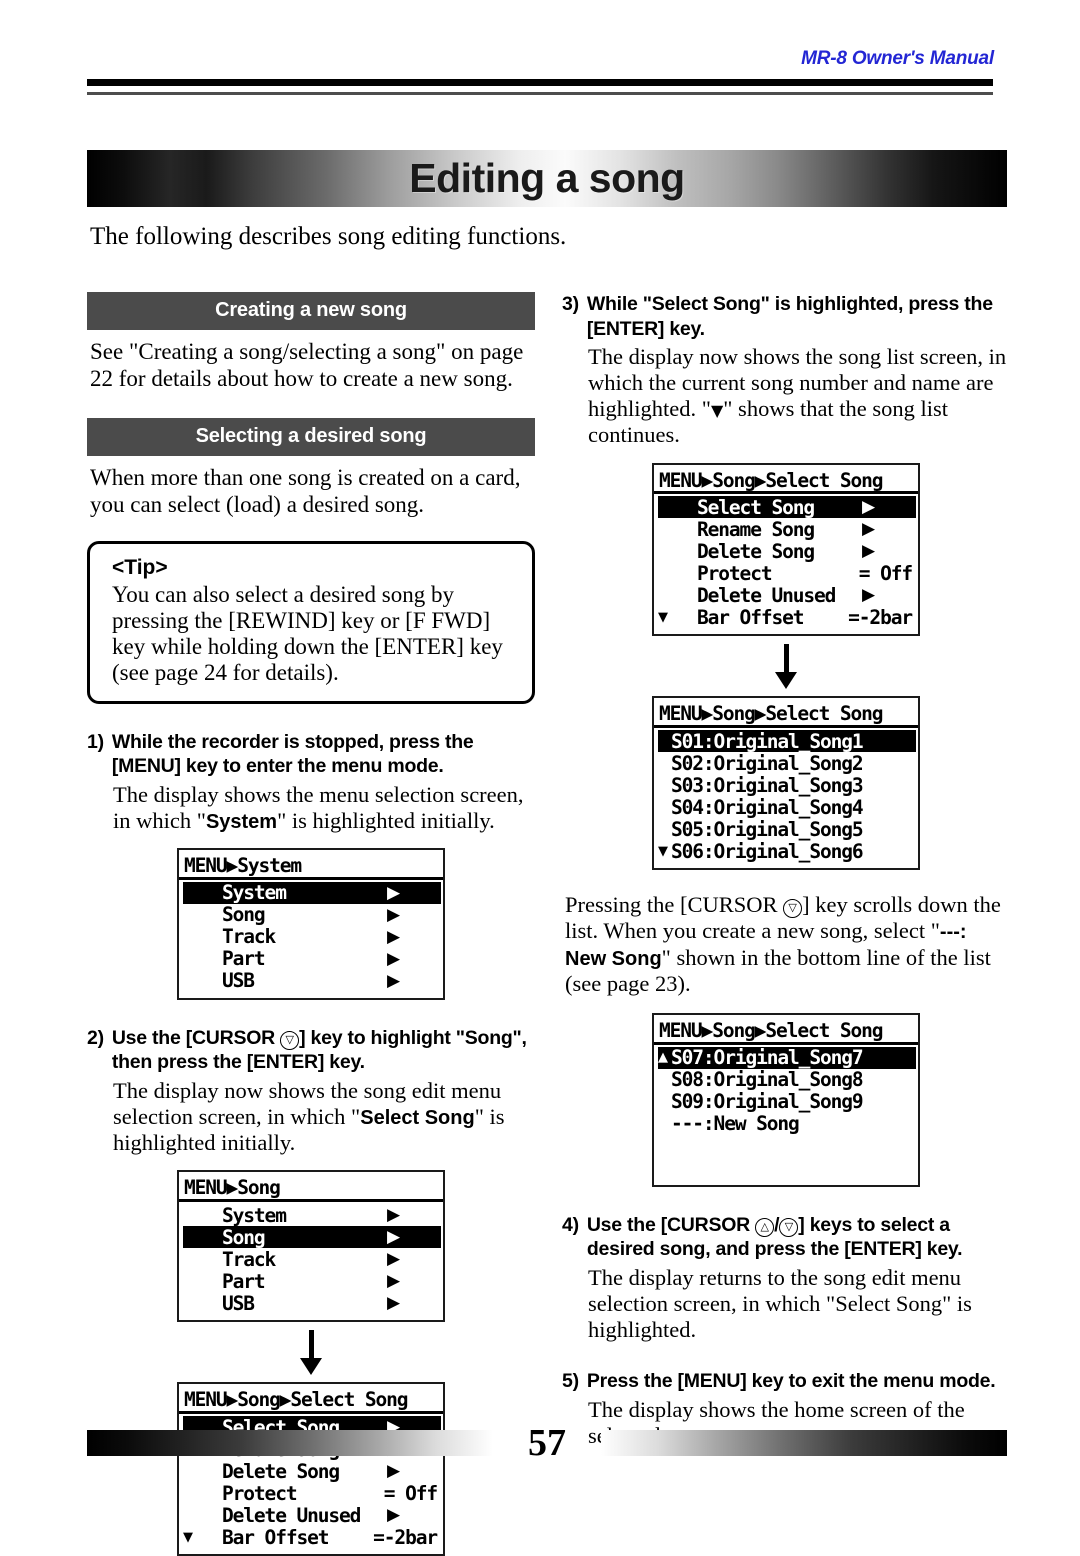  What do you see at coordinates (570, 1381) in the screenshot?
I see `step-5-number: 5)` at bounding box center [570, 1381].